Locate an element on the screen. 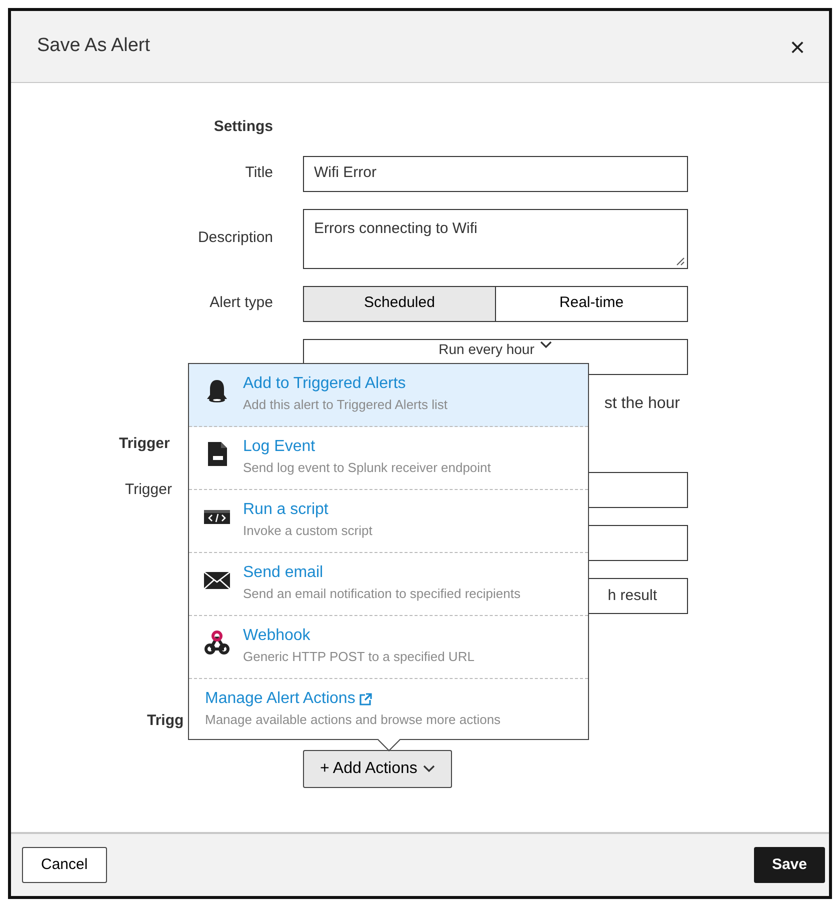 This screenshot has width=840, height=901. field-label: Alert type is located at coordinates (241, 303).